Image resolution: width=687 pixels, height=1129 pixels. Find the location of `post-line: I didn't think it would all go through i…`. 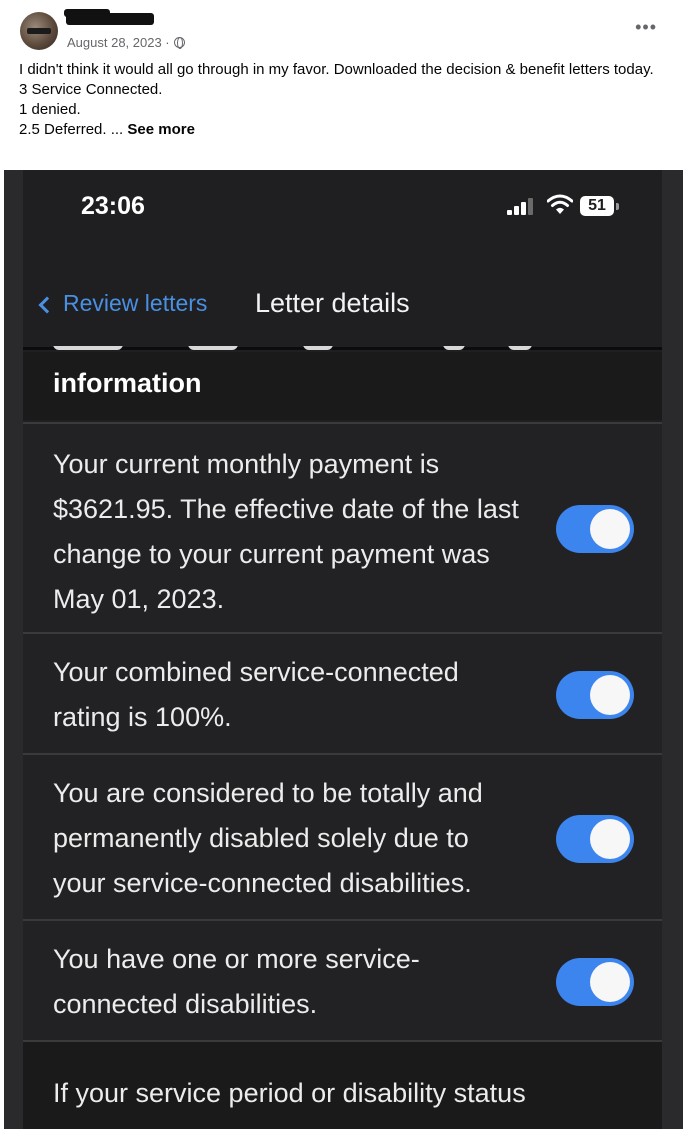

post-line: I didn't think it would all go through i… is located at coordinates (336, 69).